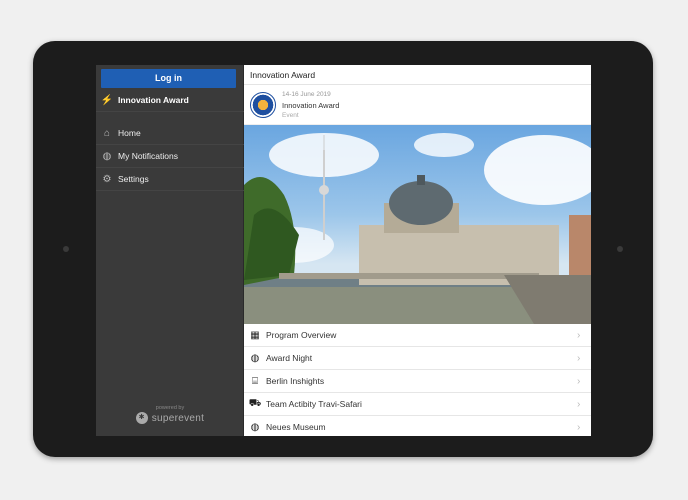 This screenshot has width=688, height=500. I want to click on event-badge-icon, so click(263, 105).